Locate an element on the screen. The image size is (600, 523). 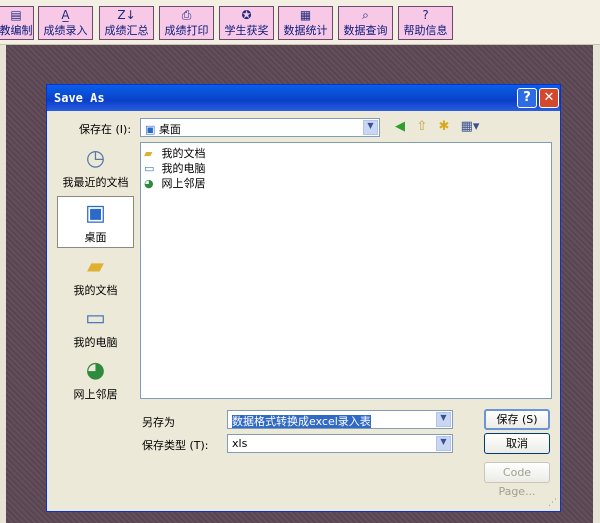
places-bar: ◷ 我最近的文档 ▣ 桌面 ▰ 我的文档 ▭ 我的电脑 ◕ 网上邻居 is located at coordinates (95, 273).